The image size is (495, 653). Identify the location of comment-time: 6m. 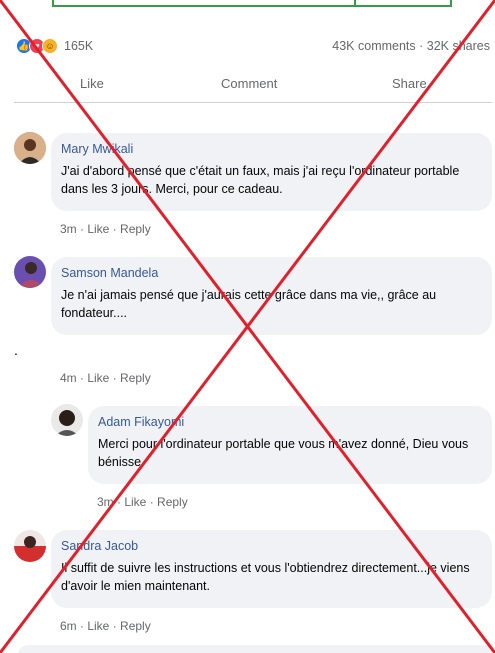
(68, 626).